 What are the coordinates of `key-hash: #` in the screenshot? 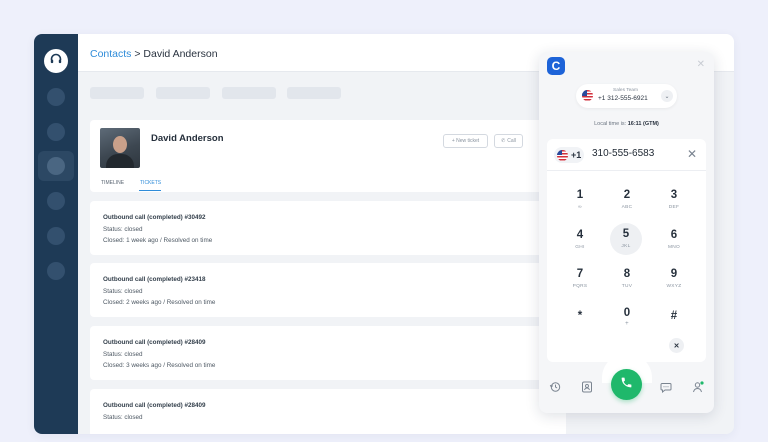 It's located at (674, 322).